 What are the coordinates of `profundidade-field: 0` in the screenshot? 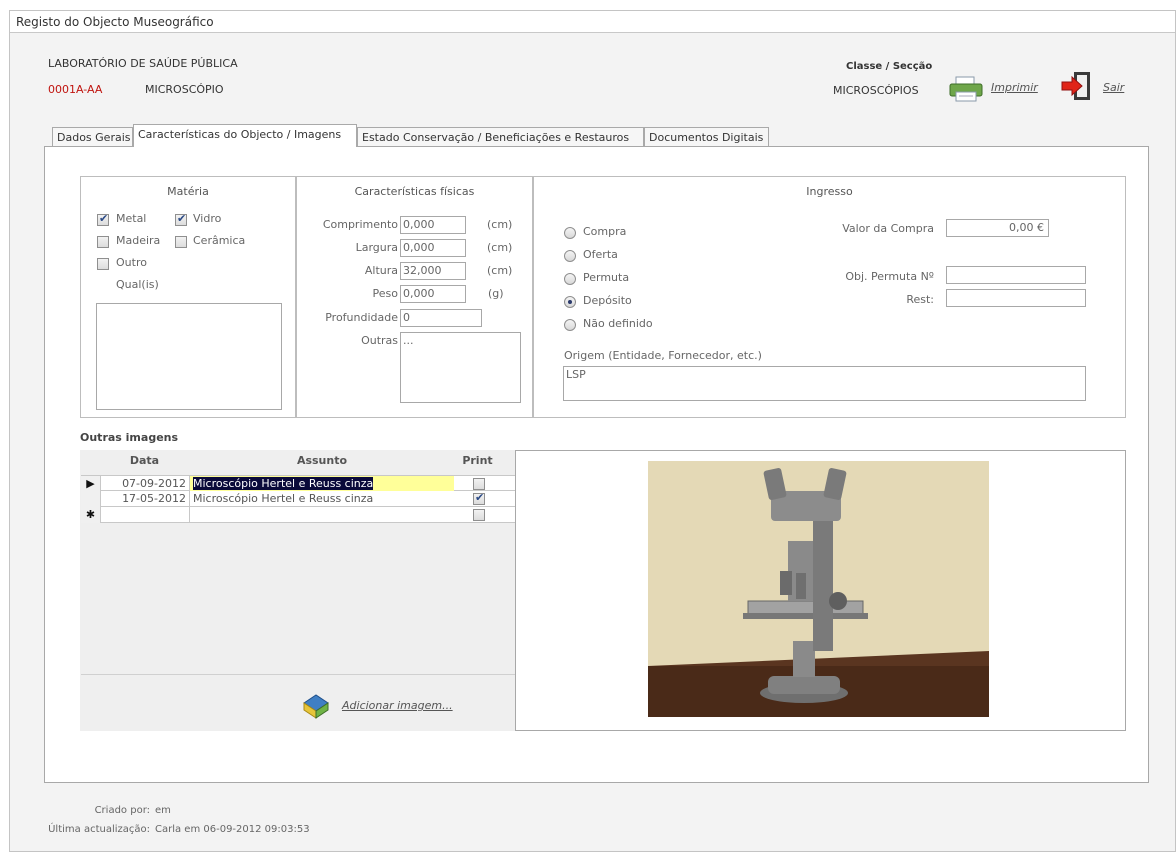 It's located at (441, 318).